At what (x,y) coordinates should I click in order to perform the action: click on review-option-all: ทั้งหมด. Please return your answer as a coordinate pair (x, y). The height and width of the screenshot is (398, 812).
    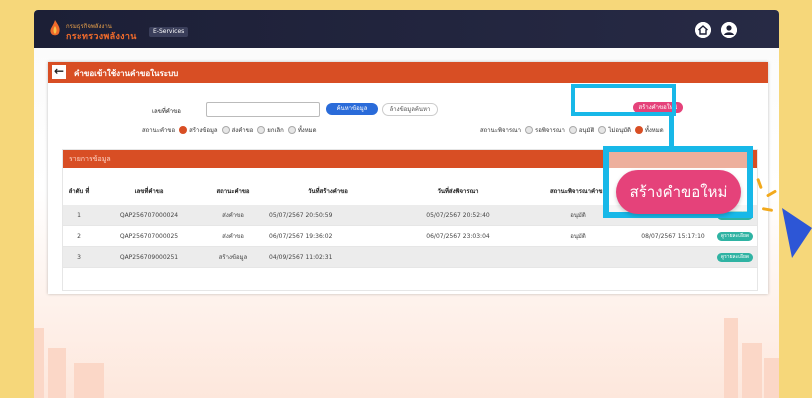
    Looking at the image, I should click on (649, 130).